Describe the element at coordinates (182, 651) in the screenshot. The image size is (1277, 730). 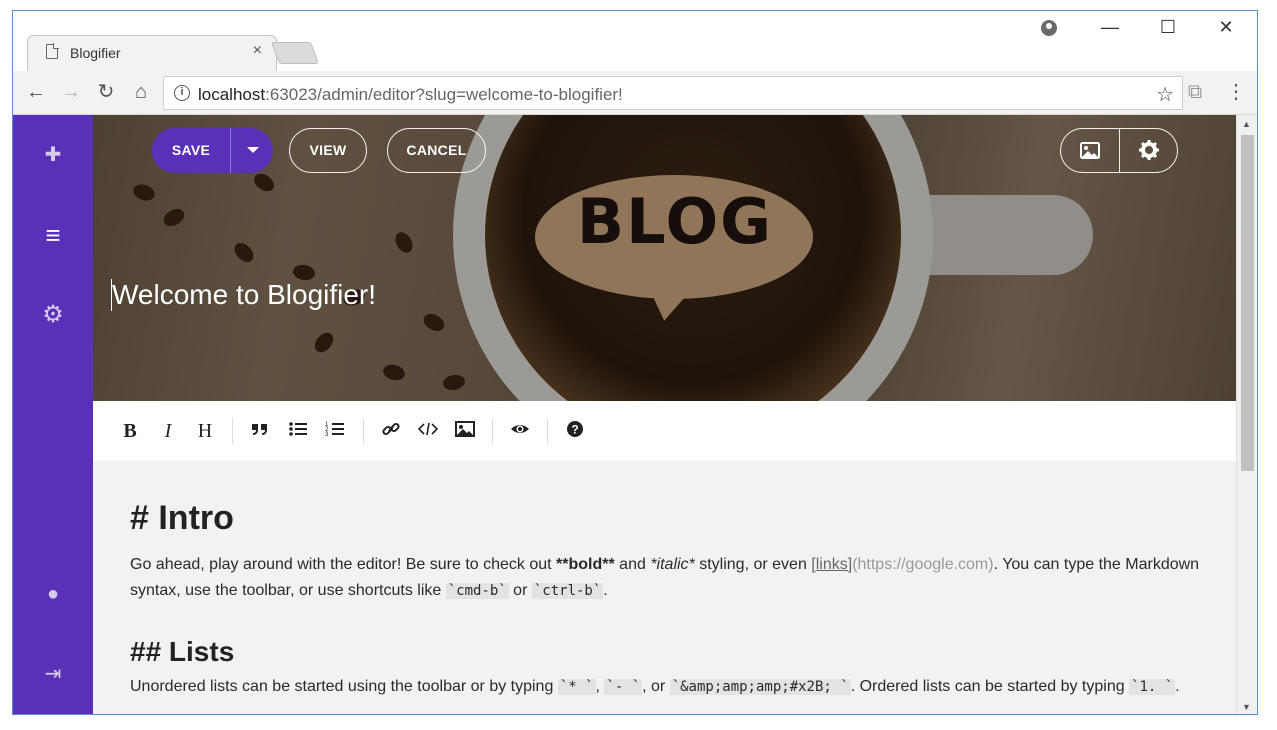
I see `heading-lists: ## Lists` at that location.